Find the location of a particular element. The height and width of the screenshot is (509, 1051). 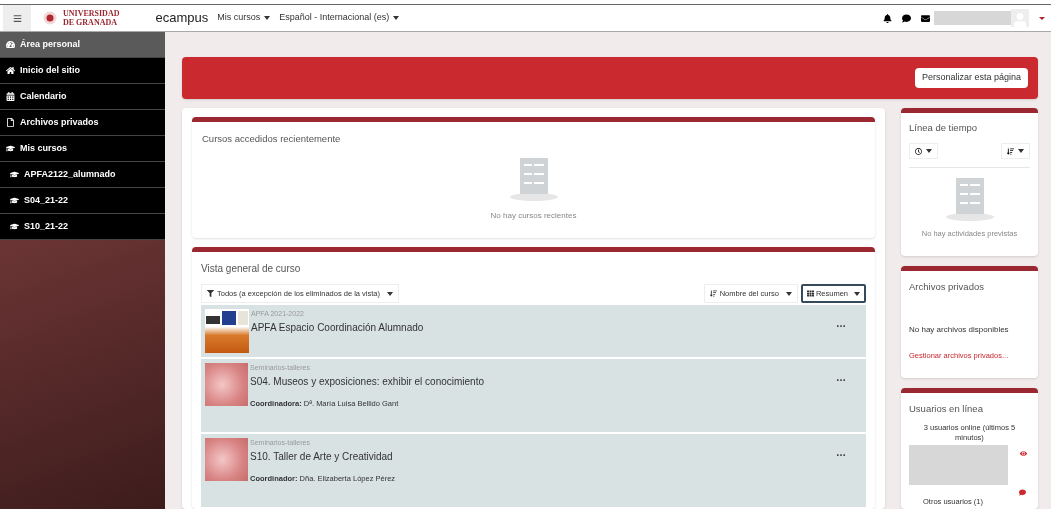

envelope-icon is located at coordinates (925, 18).